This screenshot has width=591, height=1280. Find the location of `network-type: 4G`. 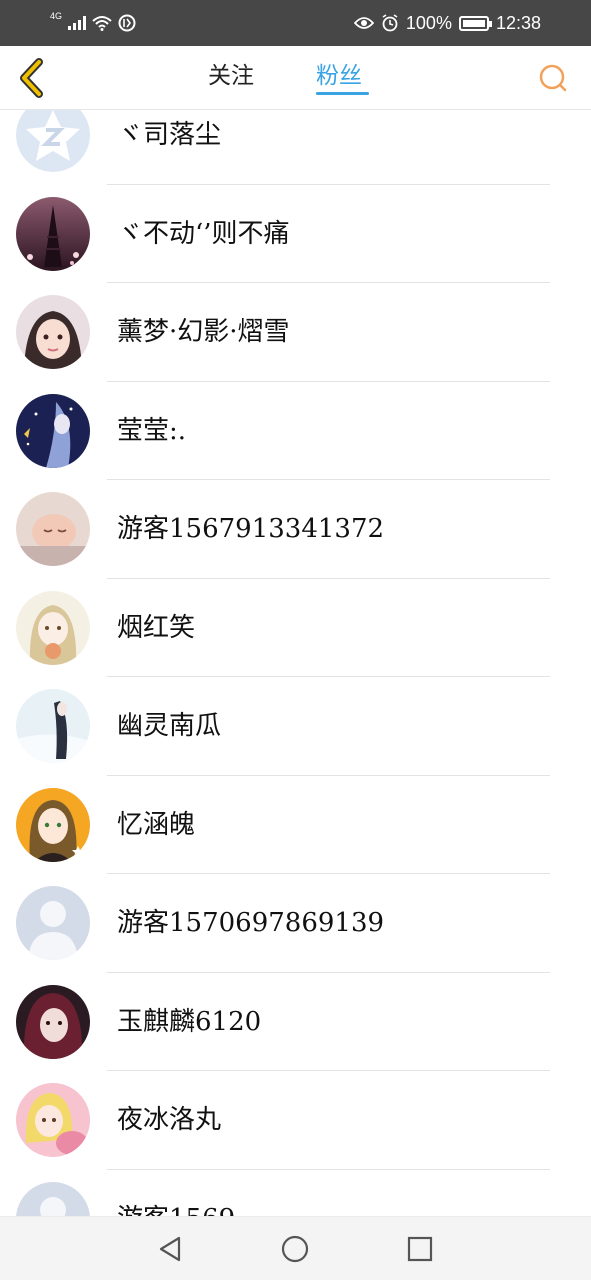

network-type: 4G is located at coordinates (56, 16).